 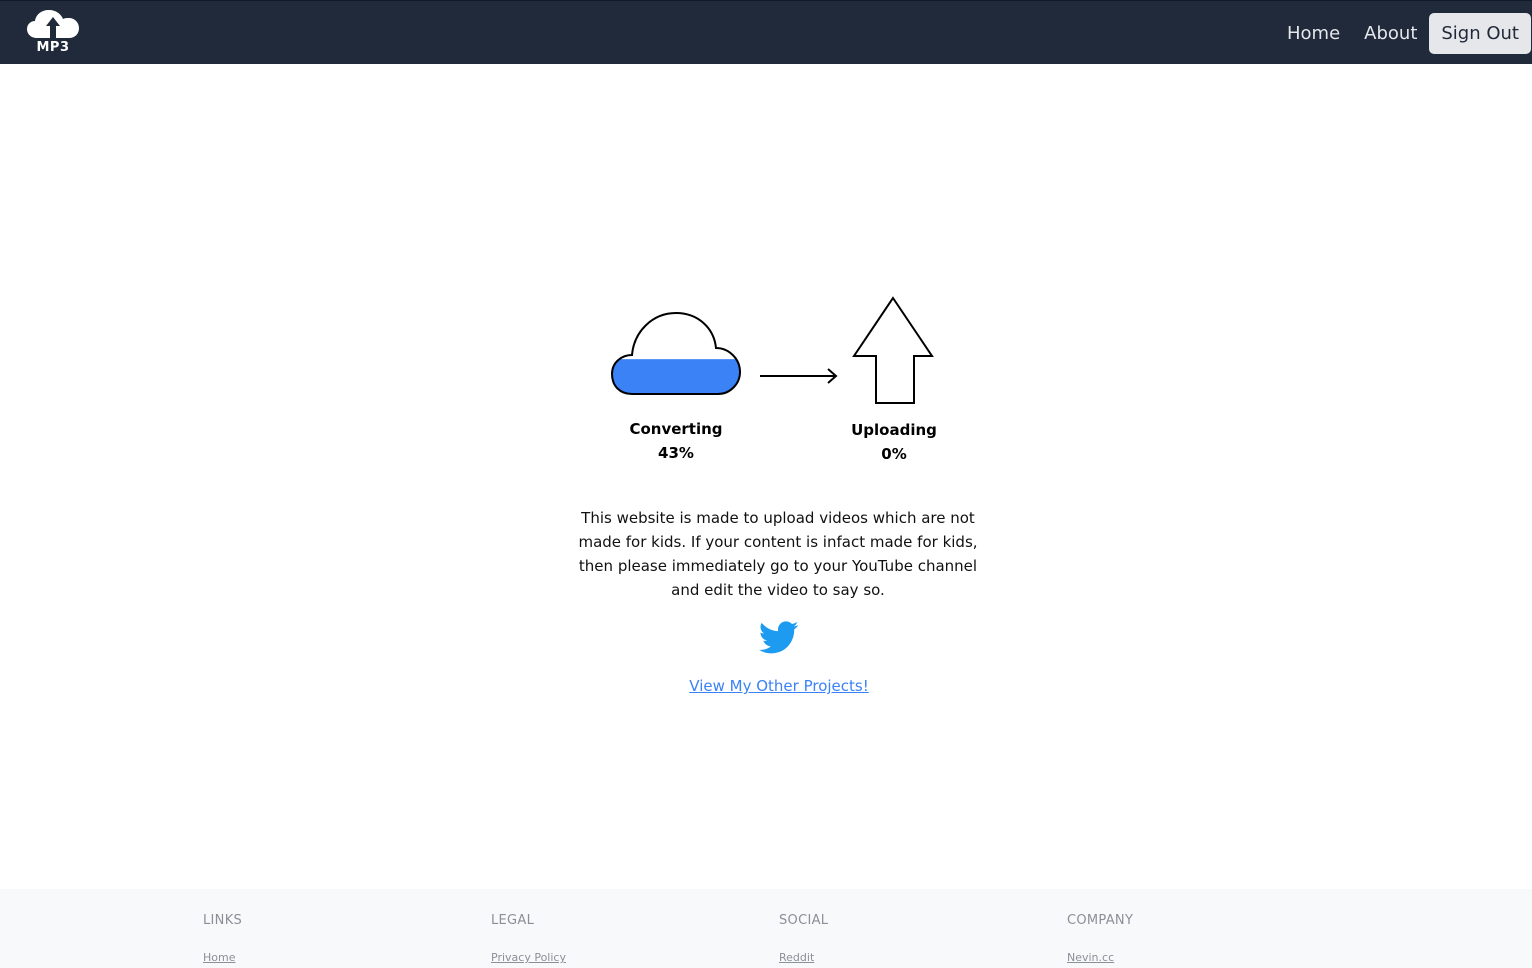 I want to click on navbar: MP3 Home About Sign Out, so click(x=766, y=32).